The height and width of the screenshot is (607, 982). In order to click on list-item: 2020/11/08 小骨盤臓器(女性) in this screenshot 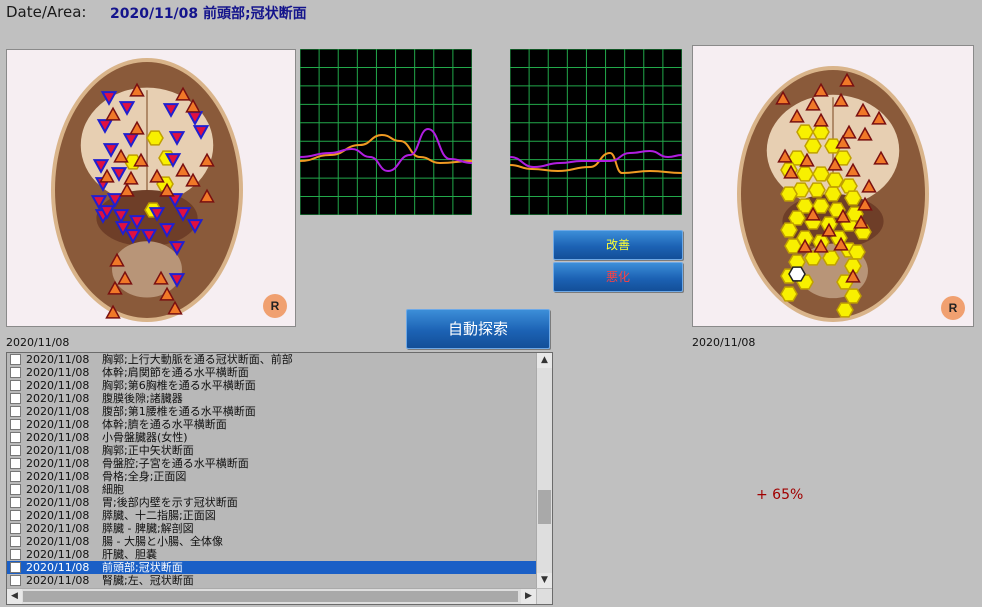, I will do `click(271, 437)`.